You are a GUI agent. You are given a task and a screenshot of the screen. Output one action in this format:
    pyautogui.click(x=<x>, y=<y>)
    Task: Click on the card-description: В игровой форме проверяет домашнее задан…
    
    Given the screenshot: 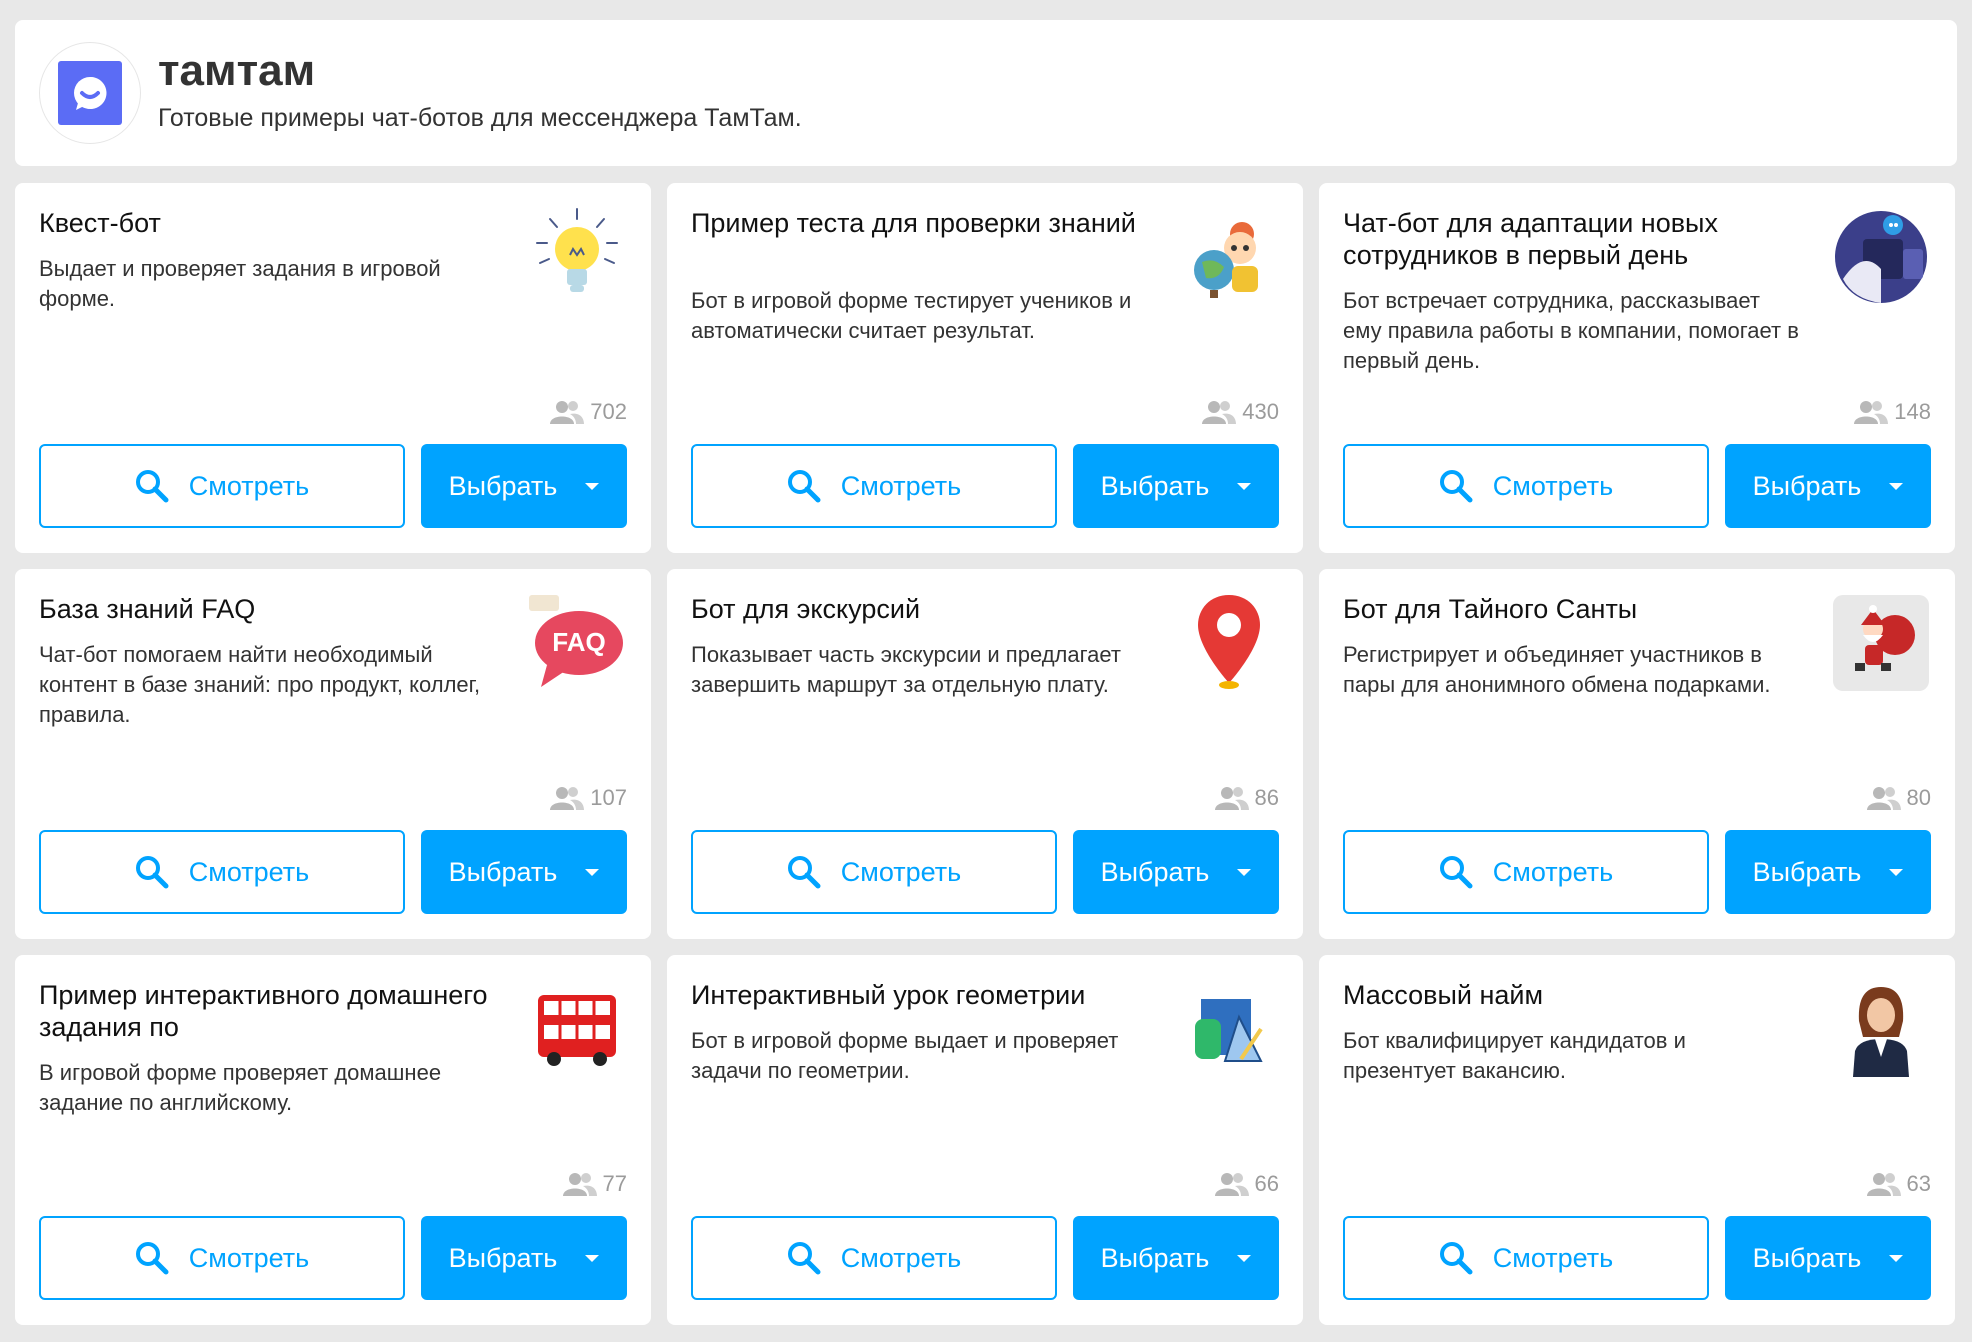 What is the action you would take?
    pyautogui.click(x=240, y=1087)
    